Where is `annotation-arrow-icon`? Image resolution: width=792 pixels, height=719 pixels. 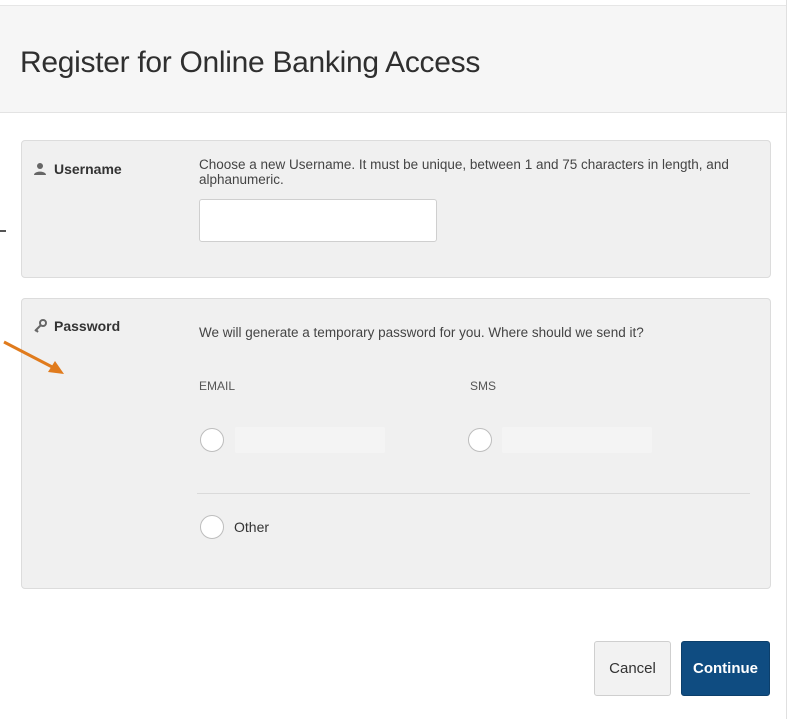
annotation-arrow-icon is located at coordinates (33, 357).